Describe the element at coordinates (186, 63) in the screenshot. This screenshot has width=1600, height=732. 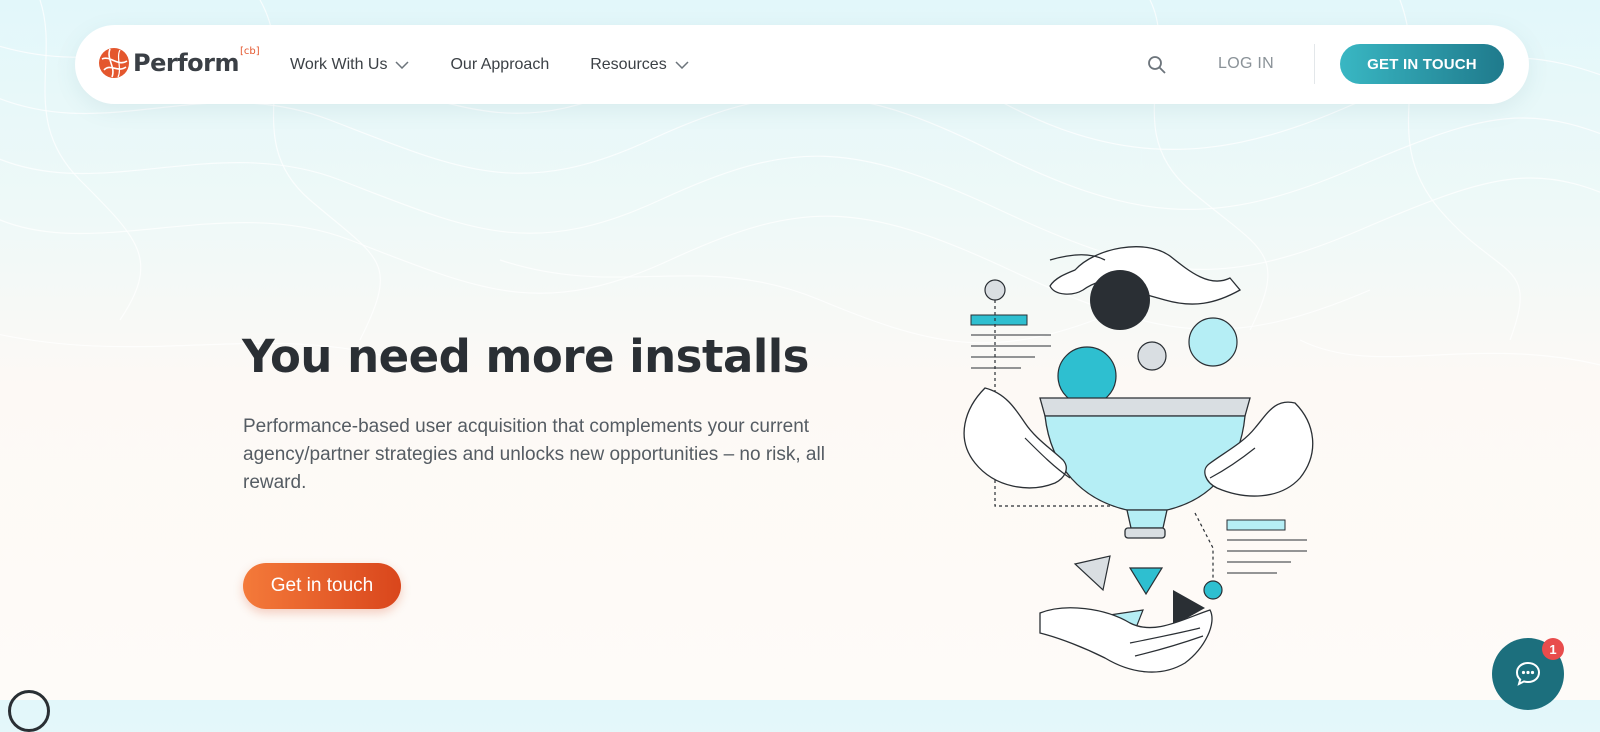
I see `logo-wordmark: Perform` at that location.